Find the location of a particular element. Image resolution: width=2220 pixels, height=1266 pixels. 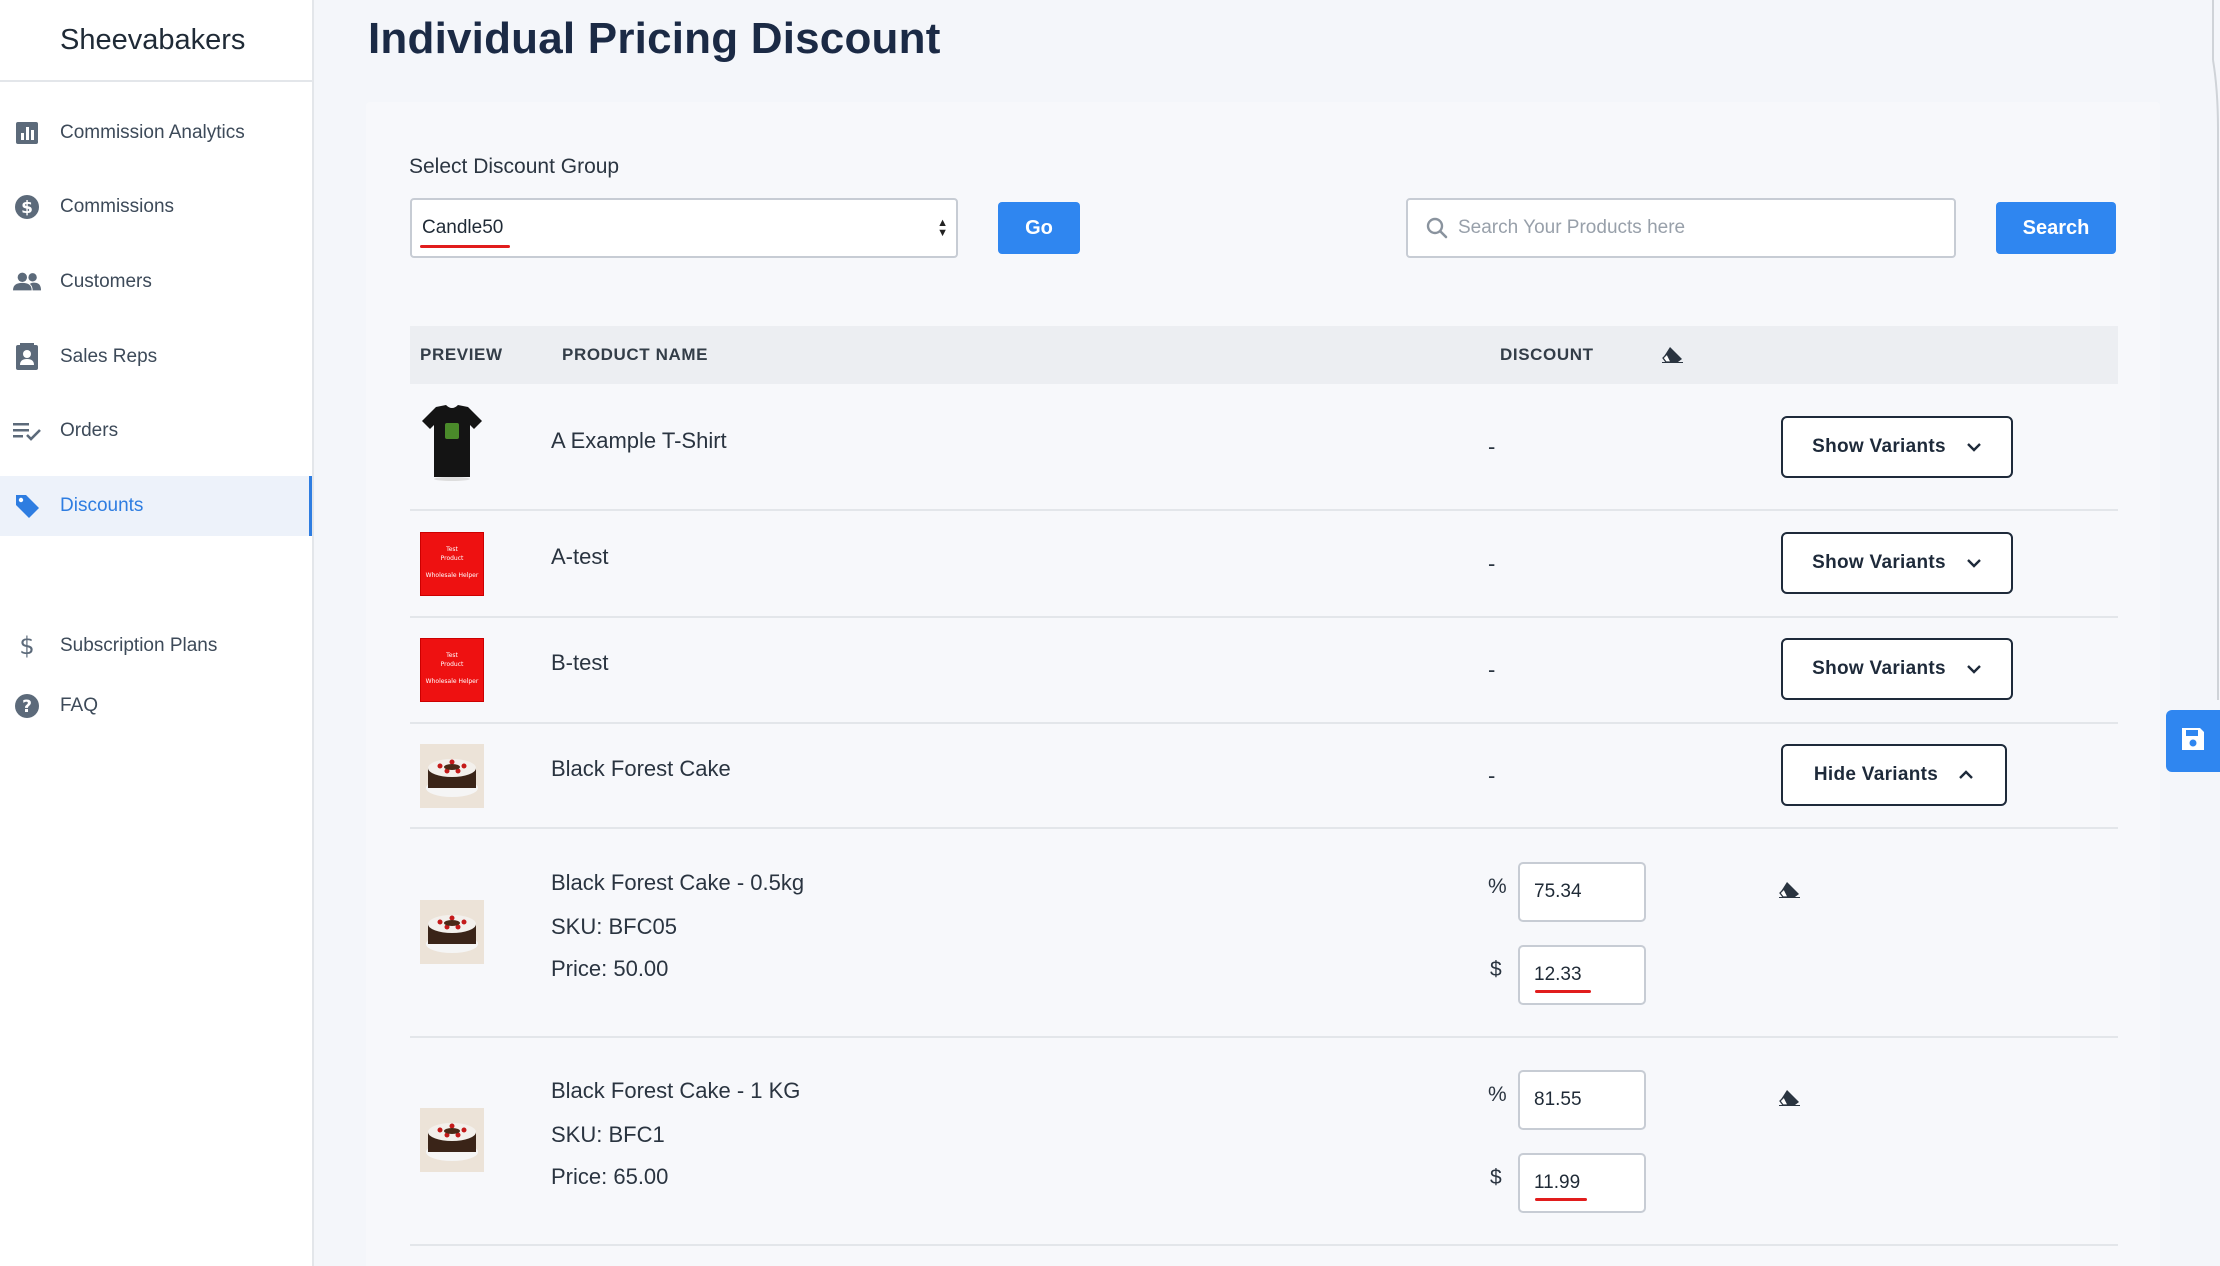

sidebar-item-orders: Orders is located at coordinates (156, 431).